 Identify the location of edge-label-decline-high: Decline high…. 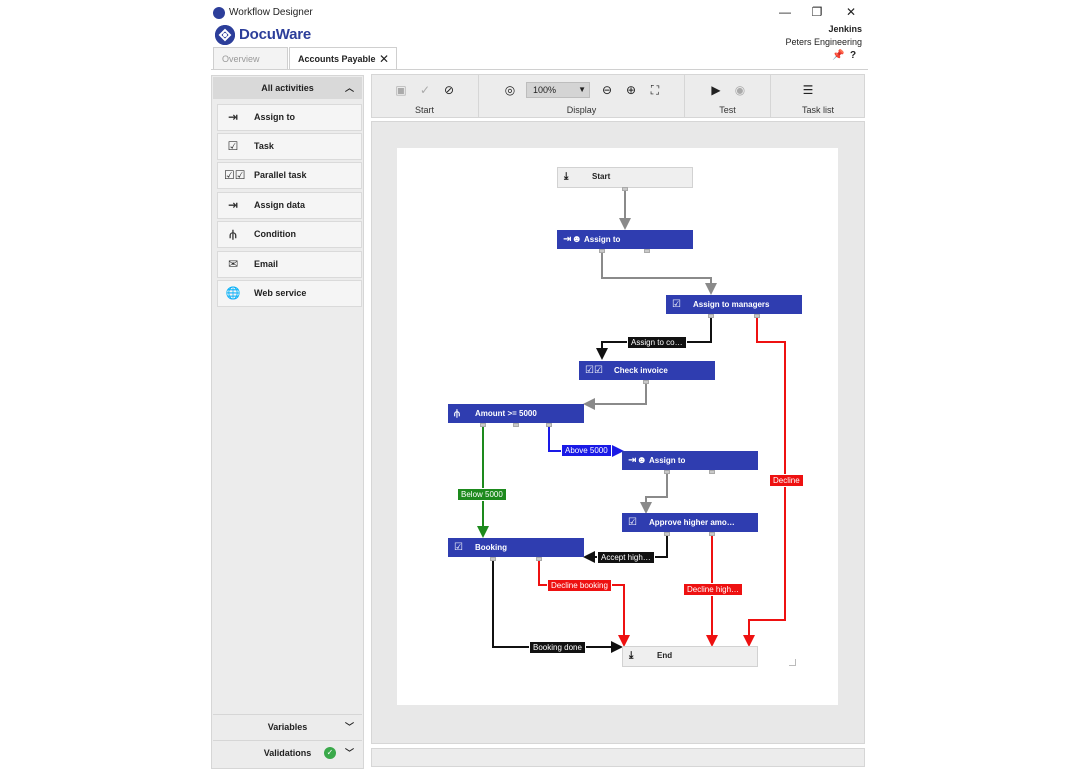
(713, 589).